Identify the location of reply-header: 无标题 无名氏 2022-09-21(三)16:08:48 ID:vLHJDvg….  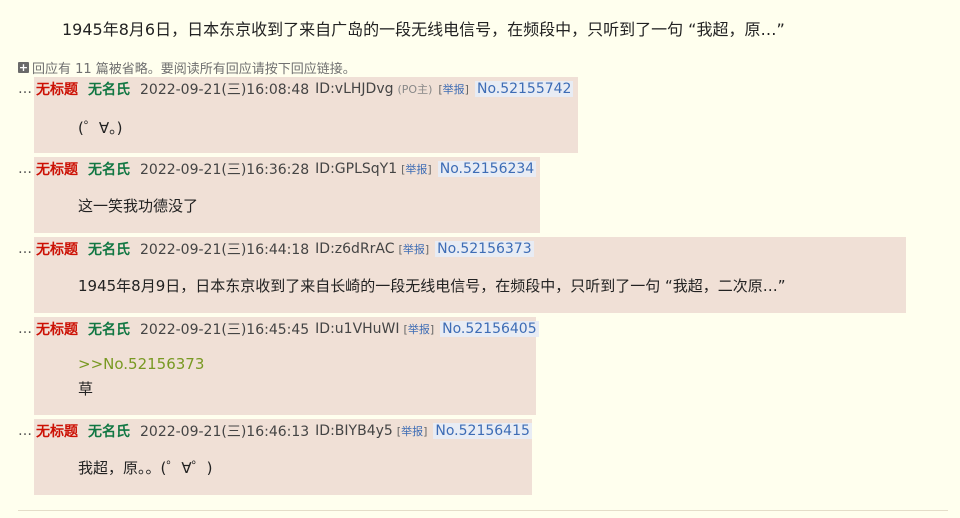
(305, 89).